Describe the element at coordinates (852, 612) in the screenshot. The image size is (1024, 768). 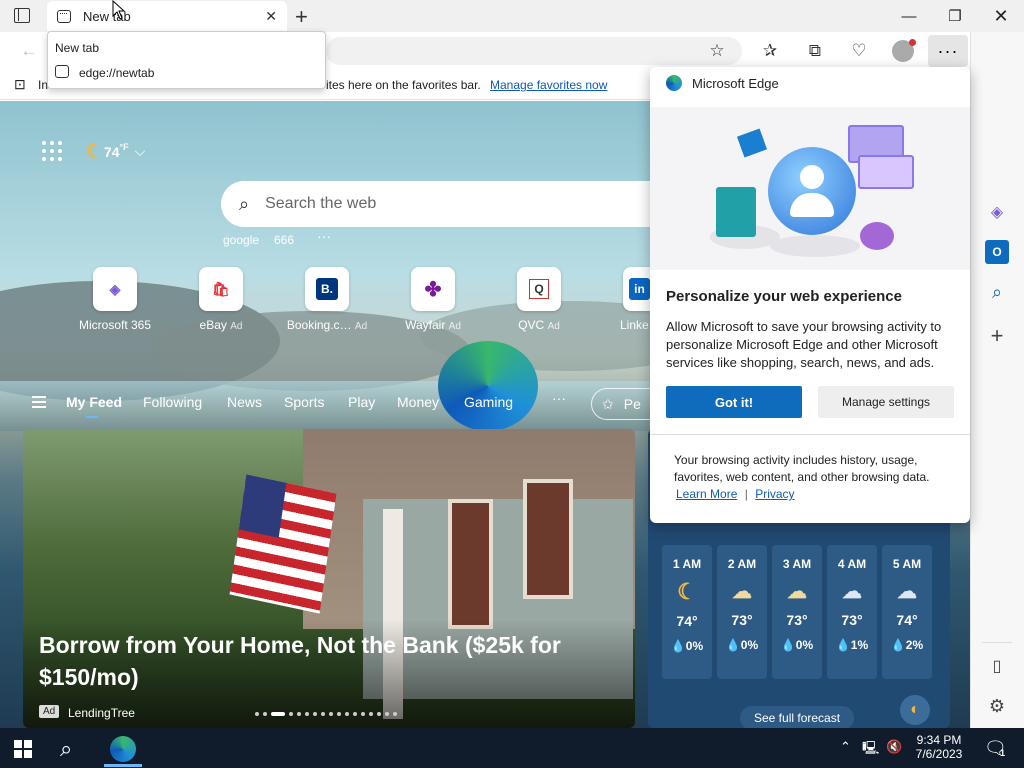
I see `hourly-forecast-item: 4 AM ☁ 73° 💧1%` at that location.